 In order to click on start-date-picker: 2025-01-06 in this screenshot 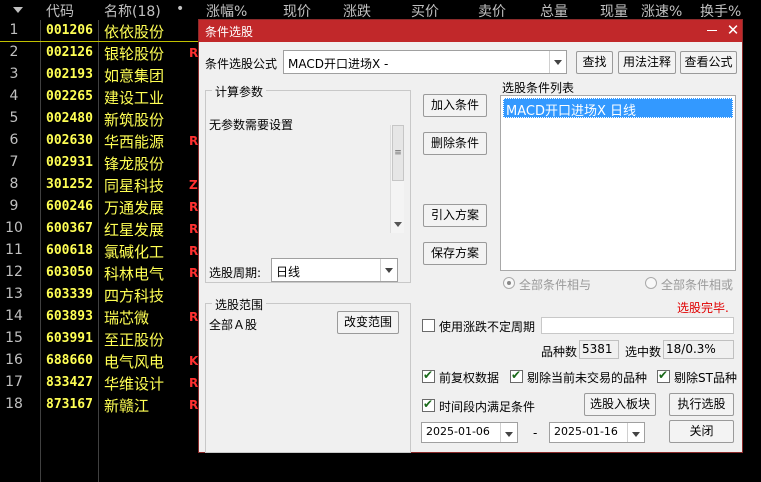, I will do `click(469, 432)`.